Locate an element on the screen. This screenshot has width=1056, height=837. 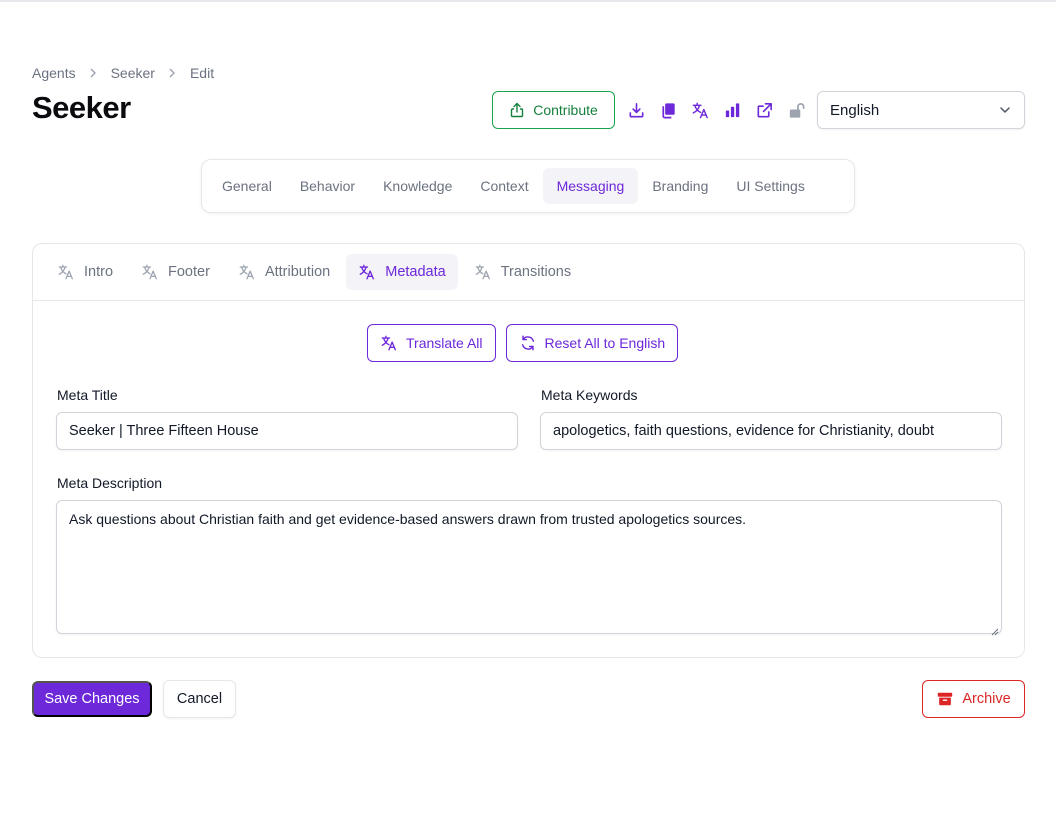
header-icon-buttons is located at coordinates (716, 110).